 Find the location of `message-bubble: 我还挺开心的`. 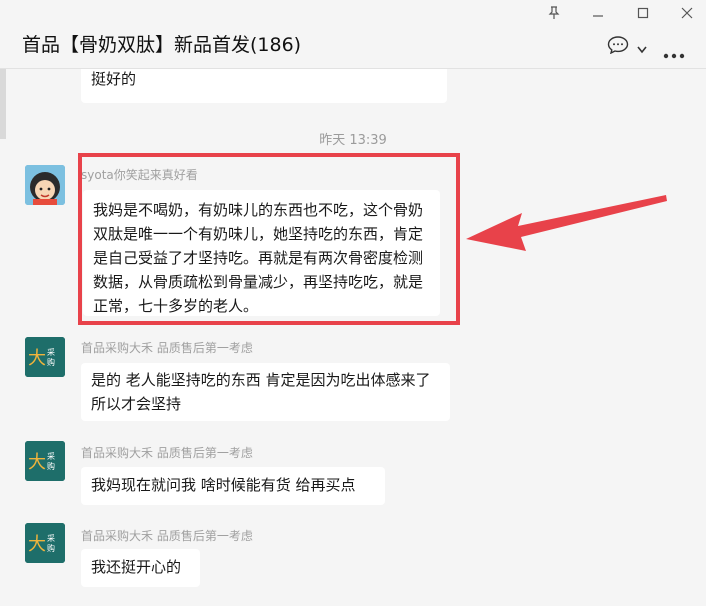

message-bubble: 我还挺开心的 is located at coordinates (140, 568).